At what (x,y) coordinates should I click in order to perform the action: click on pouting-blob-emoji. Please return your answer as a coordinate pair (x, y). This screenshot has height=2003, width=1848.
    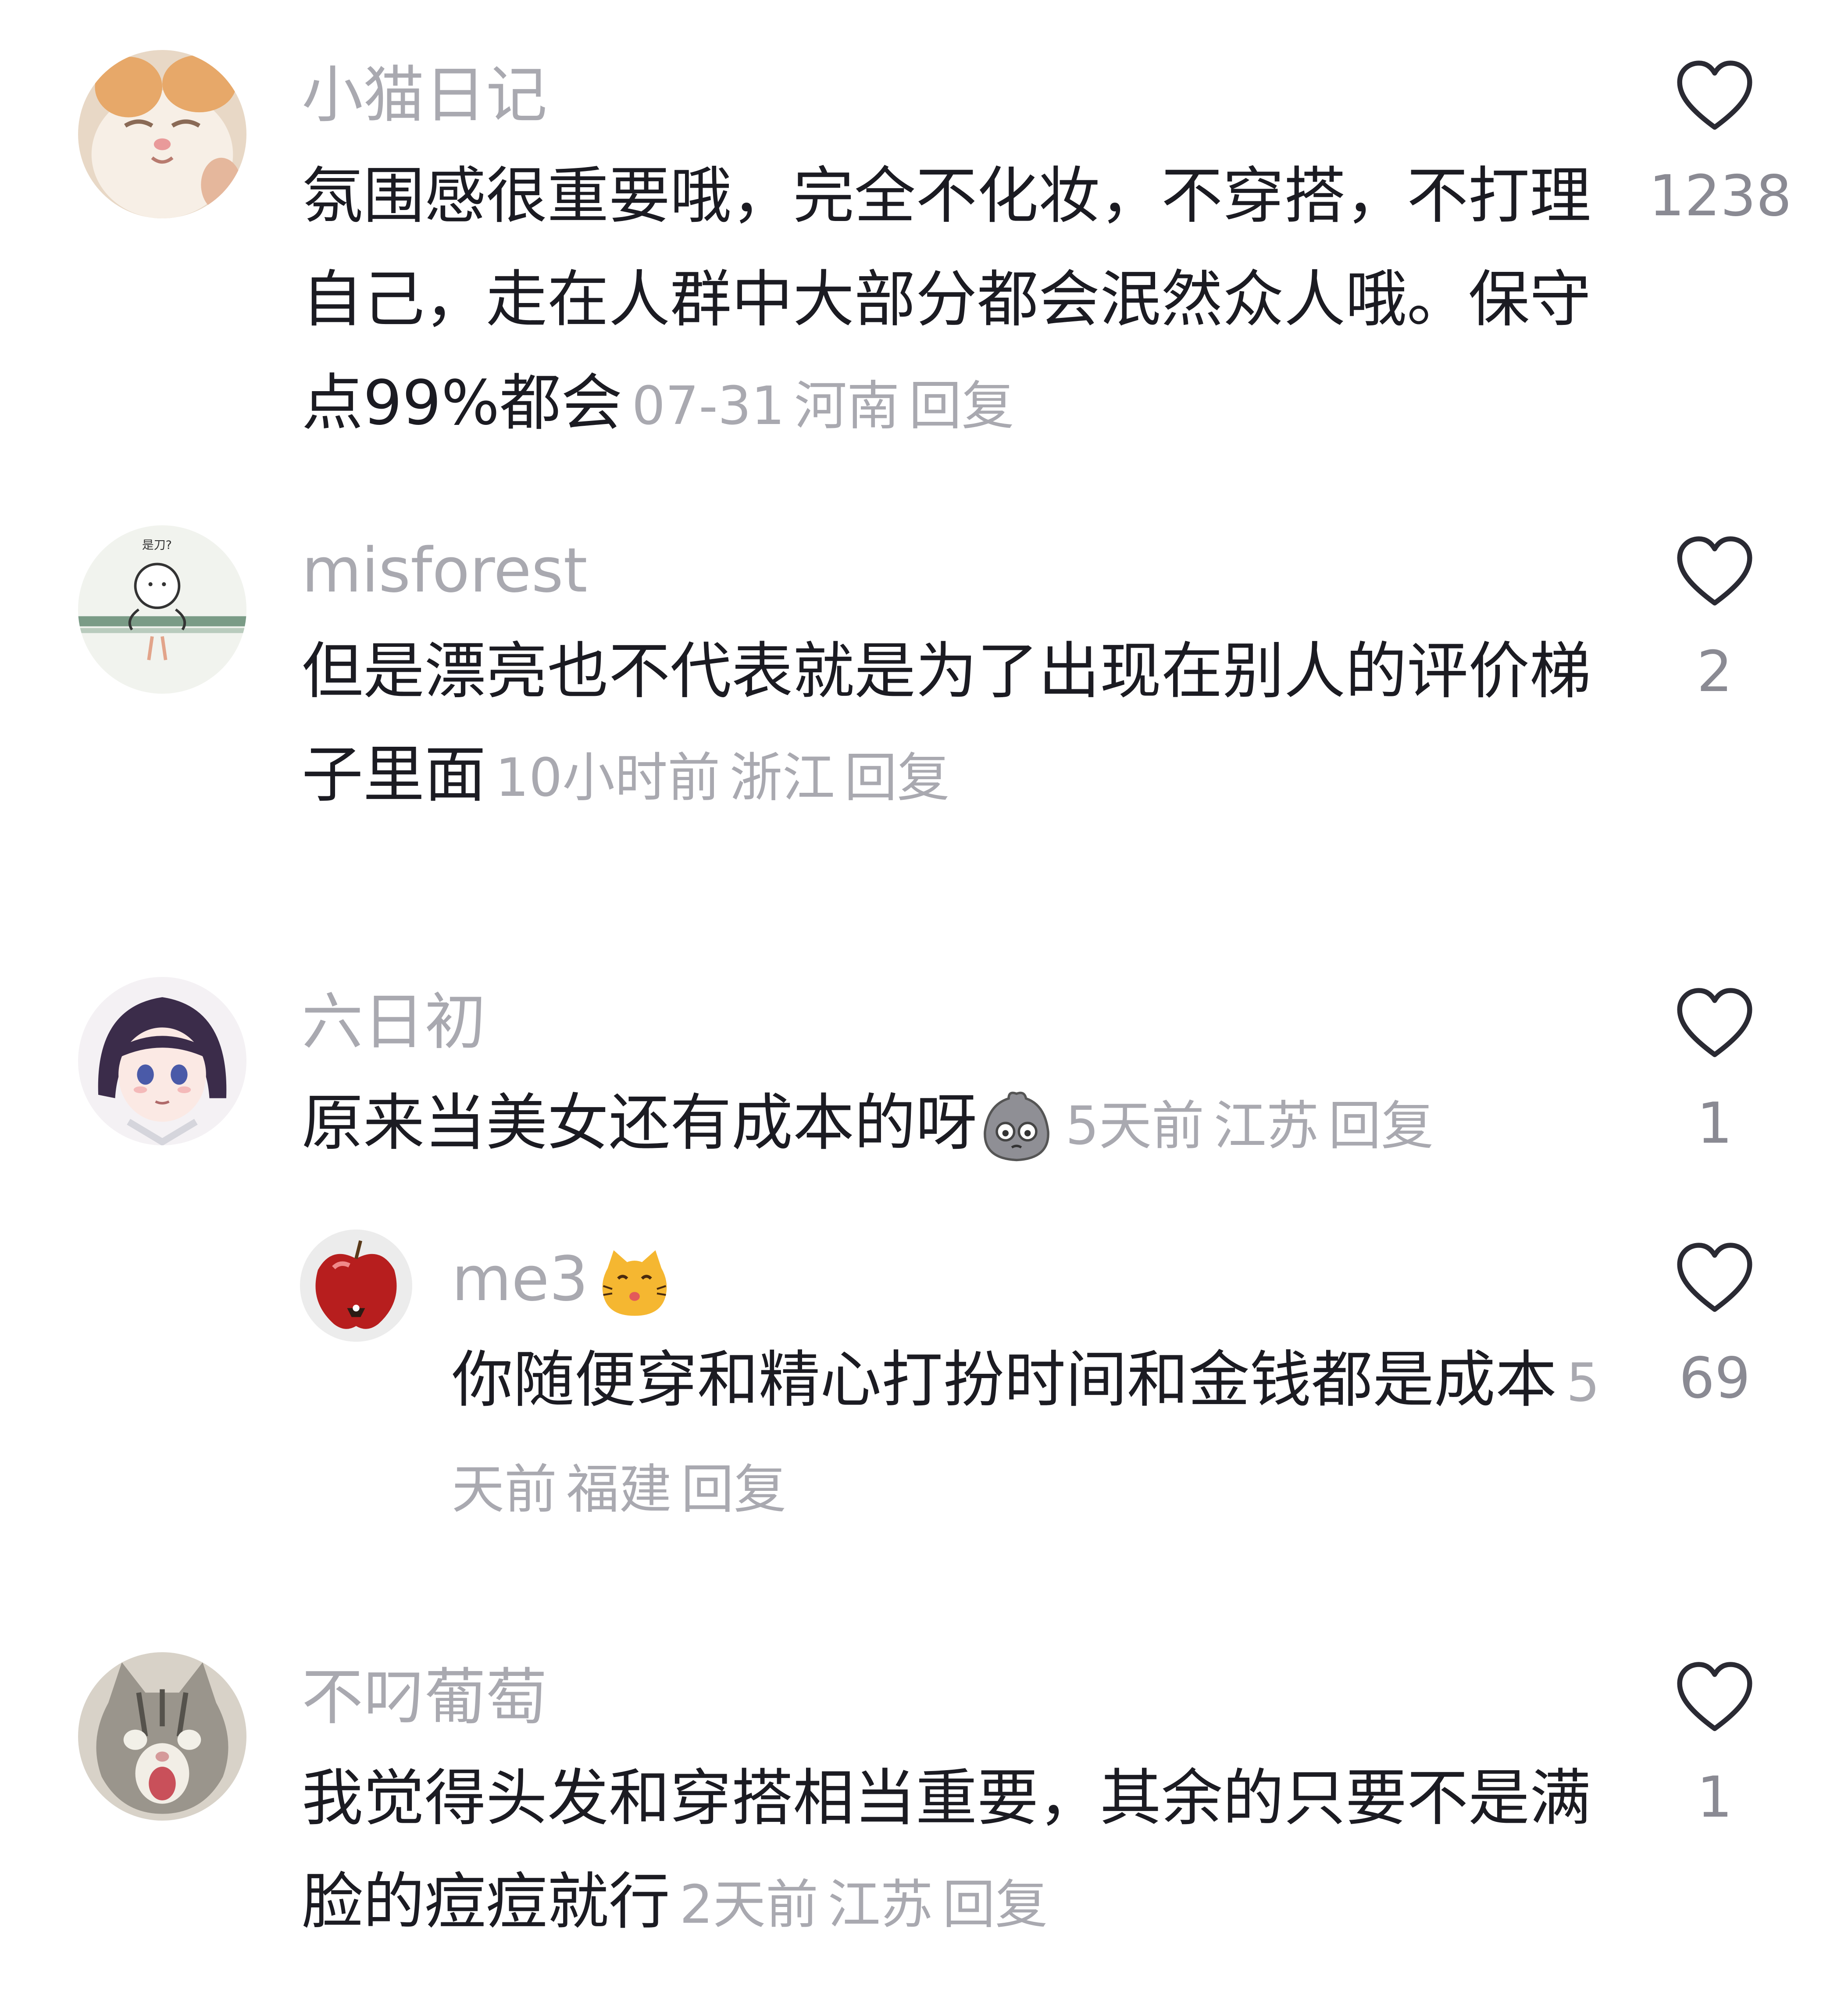
    Looking at the image, I should click on (1016, 1126).